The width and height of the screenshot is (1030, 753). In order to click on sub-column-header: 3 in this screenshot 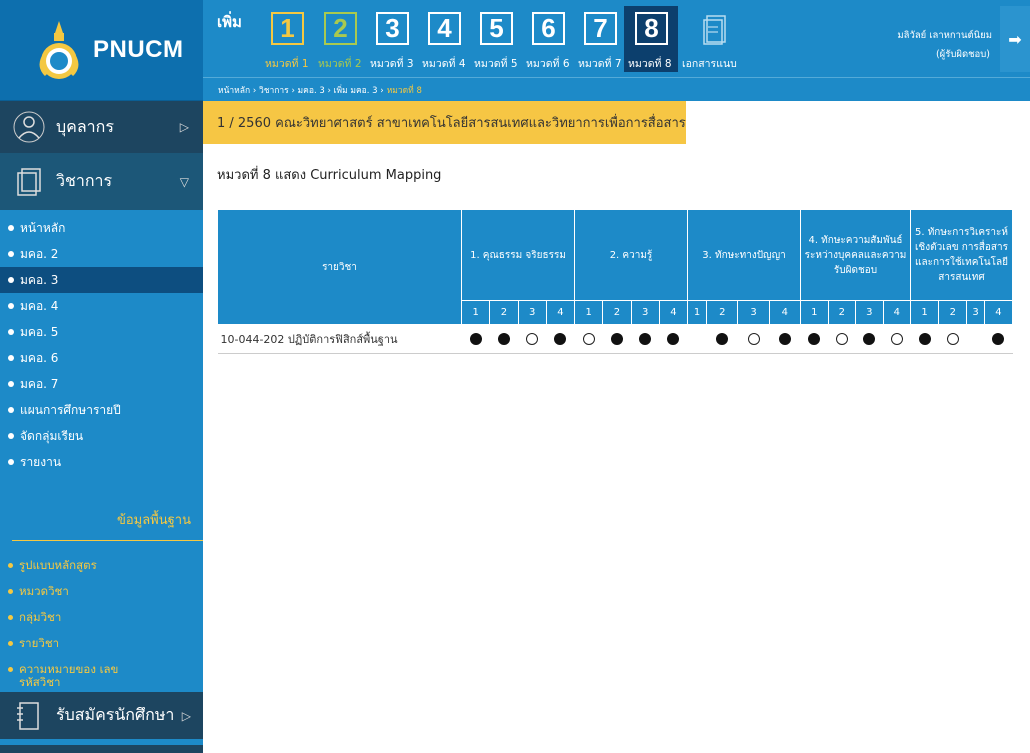, I will do `click(532, 312)`.